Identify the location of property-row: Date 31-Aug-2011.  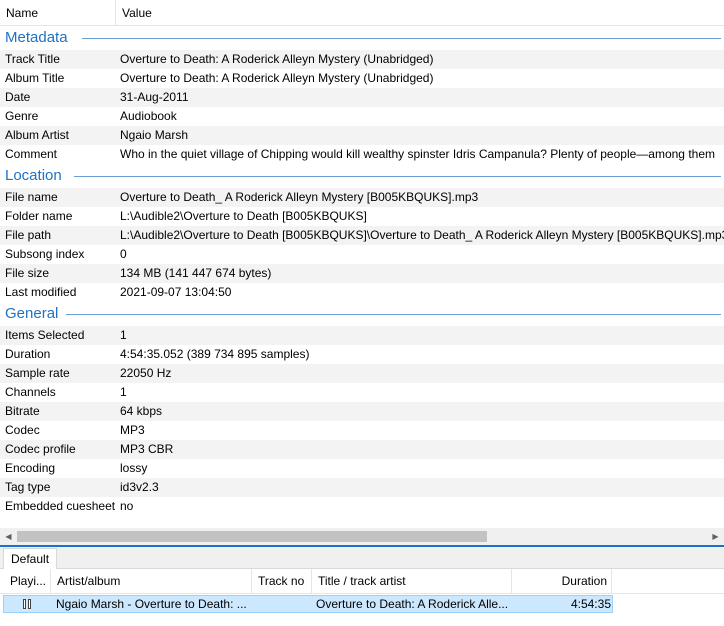
(362, 97).